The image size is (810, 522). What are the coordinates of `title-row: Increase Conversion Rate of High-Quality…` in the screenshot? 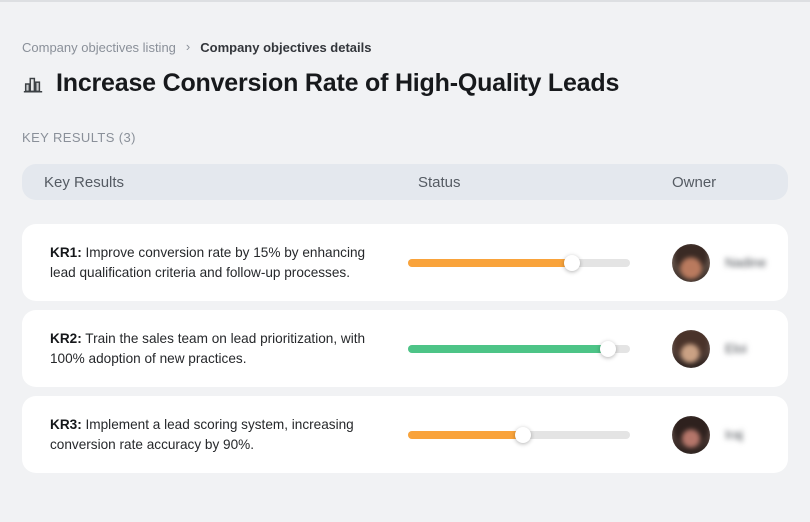 It's located at (405, 83).